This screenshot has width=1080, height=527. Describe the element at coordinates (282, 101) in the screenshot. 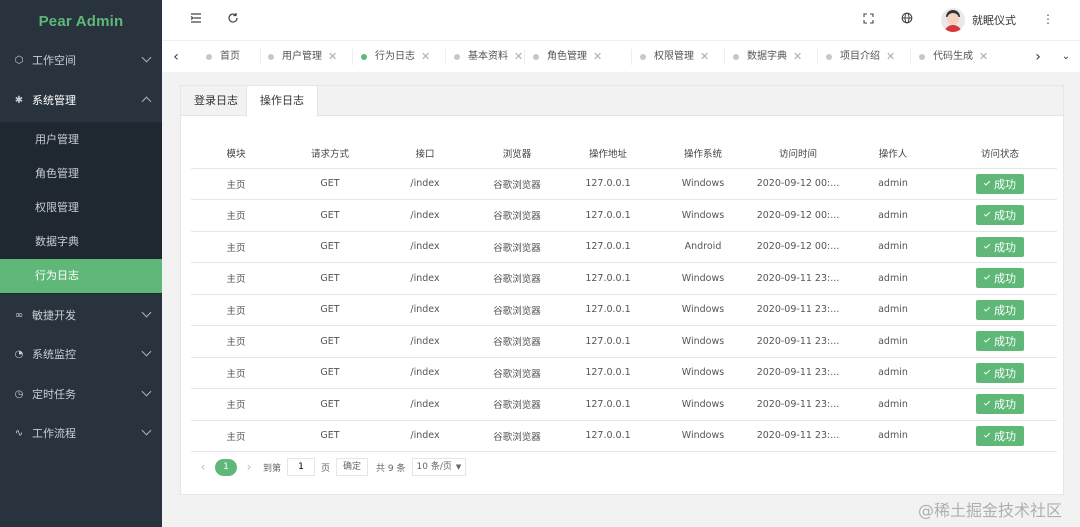

I see `tab-operation-log: 操作日志` at that location.